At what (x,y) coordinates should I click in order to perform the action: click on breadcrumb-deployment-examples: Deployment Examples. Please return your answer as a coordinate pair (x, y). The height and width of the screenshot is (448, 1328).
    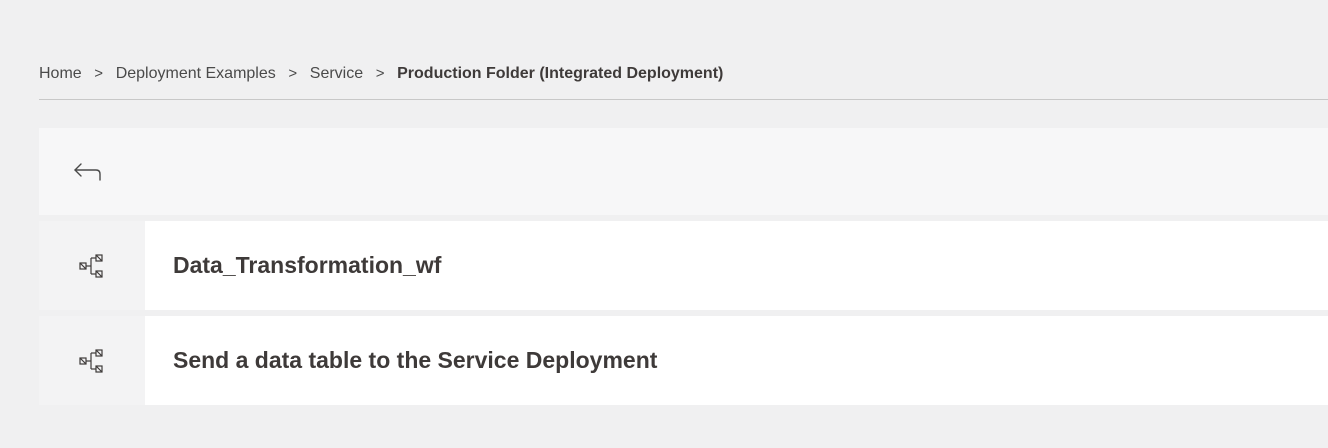
    Looking at the image, I should click on (196, 74).